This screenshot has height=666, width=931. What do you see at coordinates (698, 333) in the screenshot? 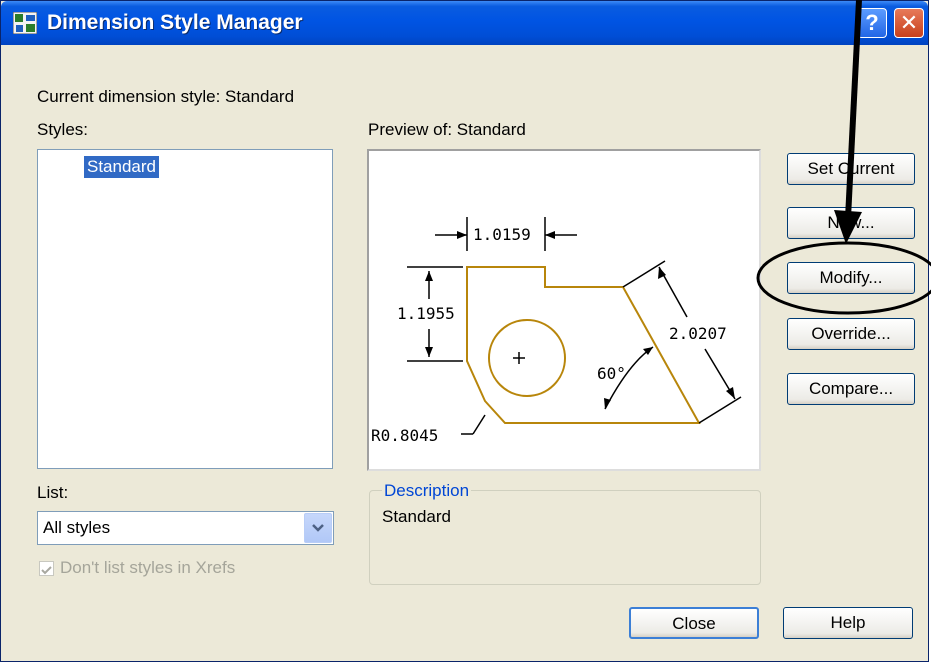
I see `dim-diagonal-label: 2.0207` at bounding box center [698, 333].